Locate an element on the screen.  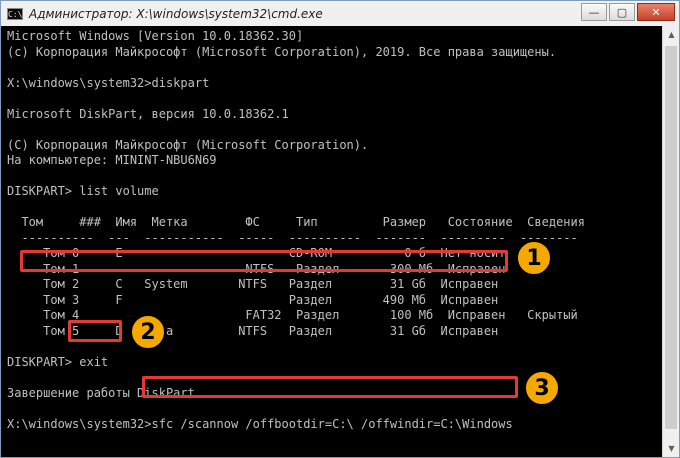
cmd-app-icon: C:\ is located at coordinates (15, 13).